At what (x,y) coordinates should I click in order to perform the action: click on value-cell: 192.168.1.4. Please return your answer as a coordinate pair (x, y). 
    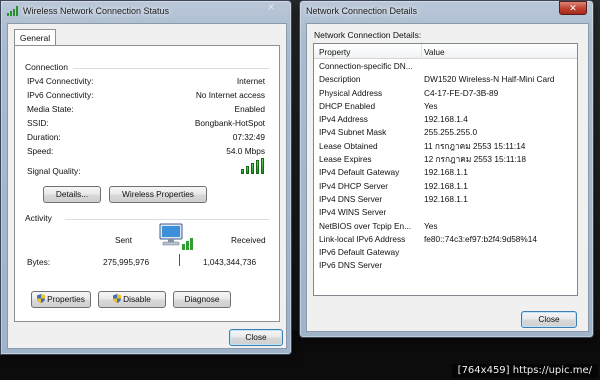
    Looking at the image, I should click on (446, 119).